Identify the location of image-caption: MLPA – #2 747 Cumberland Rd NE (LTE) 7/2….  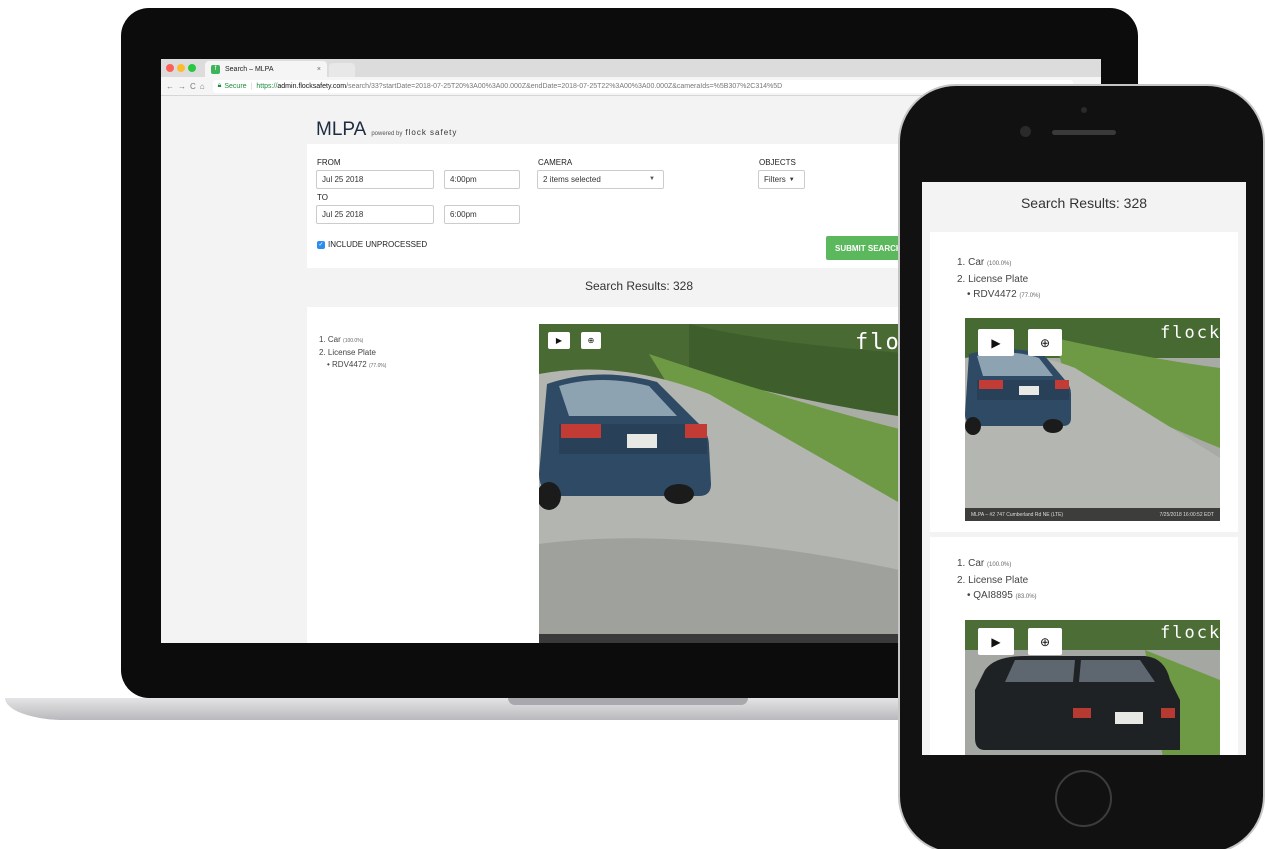
(1092, 514).